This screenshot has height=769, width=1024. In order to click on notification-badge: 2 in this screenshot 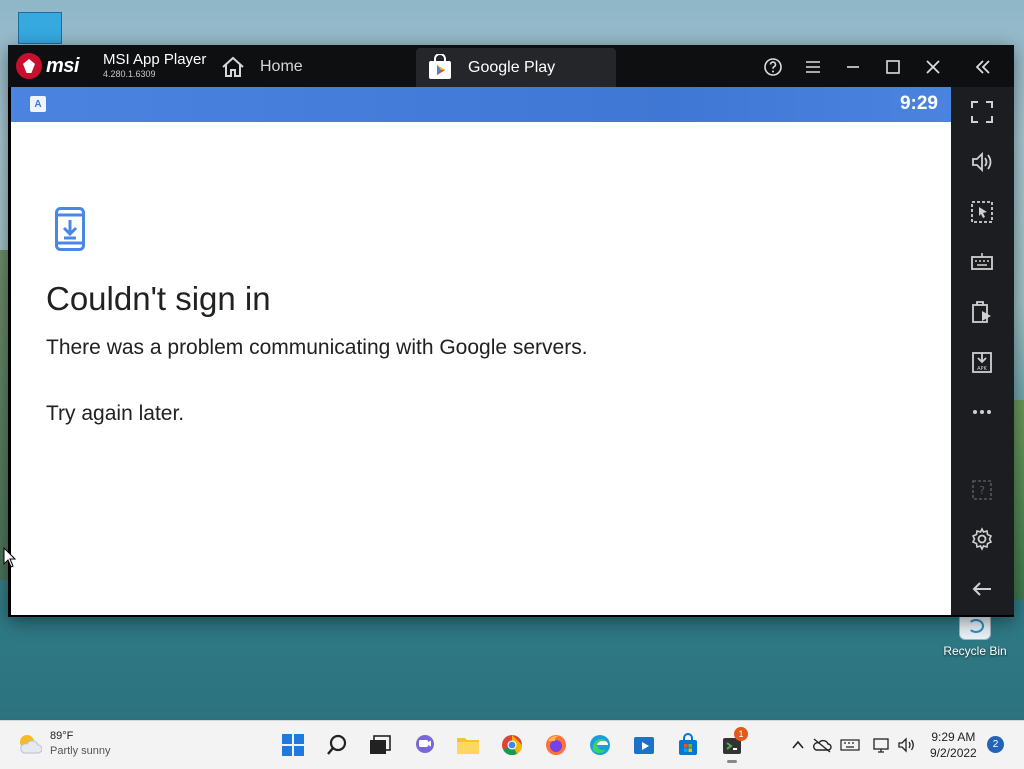, I will do `click(995, 744)`.